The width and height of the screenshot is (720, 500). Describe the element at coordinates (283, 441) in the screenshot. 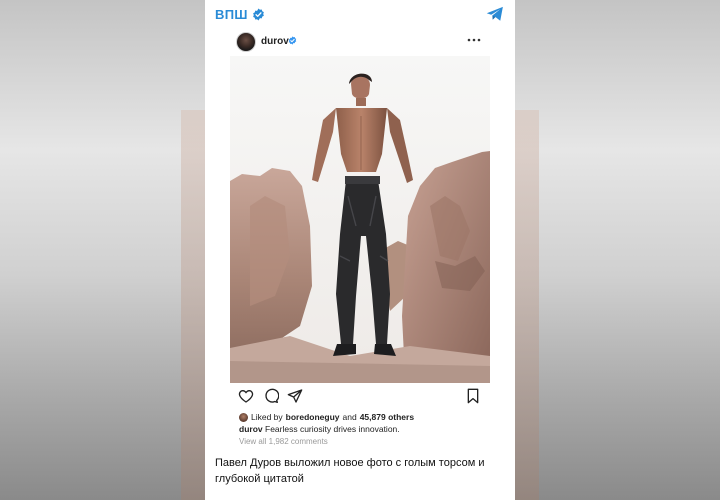

I see `view-comments-link: View all 1,982 comments` at that location.